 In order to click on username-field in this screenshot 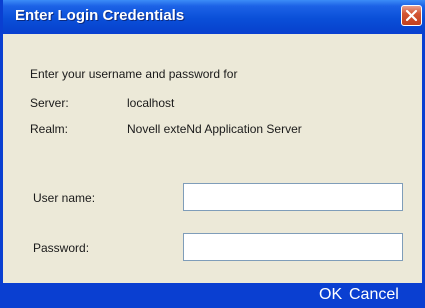, I will do `click(293, 197)`.